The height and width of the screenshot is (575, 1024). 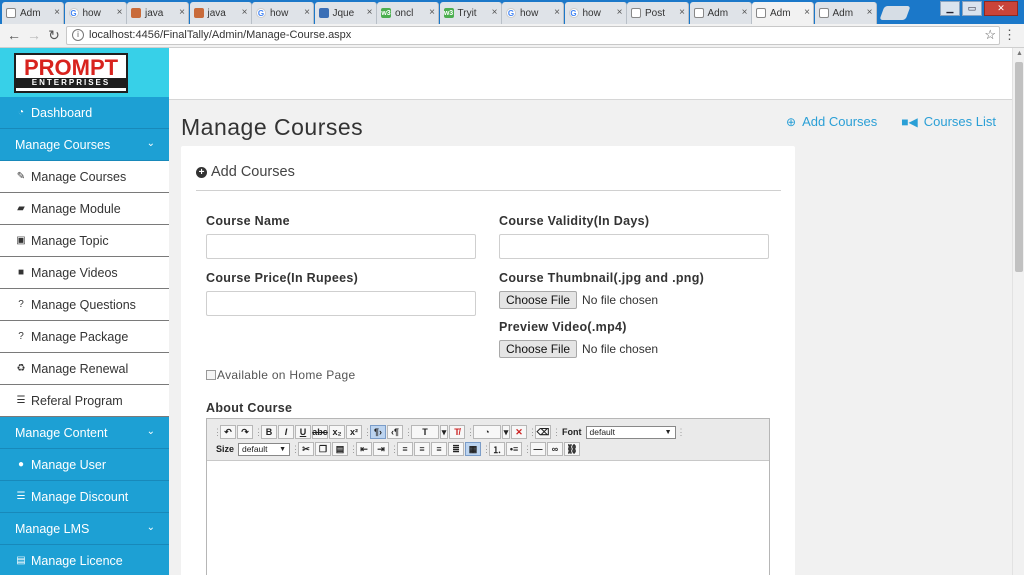 I want to click on strikethrough-icon: abc, so click(x=320, y=432).